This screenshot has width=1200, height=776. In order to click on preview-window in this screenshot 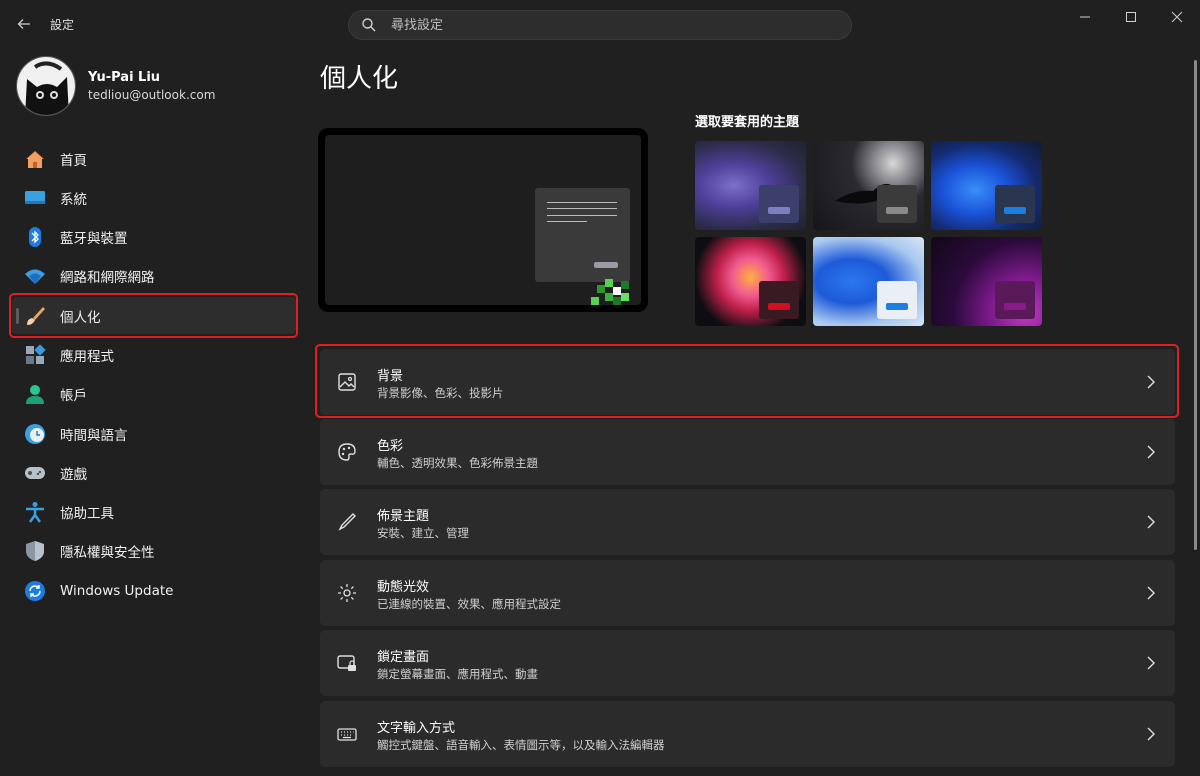, I will do `click(582, 235)`.